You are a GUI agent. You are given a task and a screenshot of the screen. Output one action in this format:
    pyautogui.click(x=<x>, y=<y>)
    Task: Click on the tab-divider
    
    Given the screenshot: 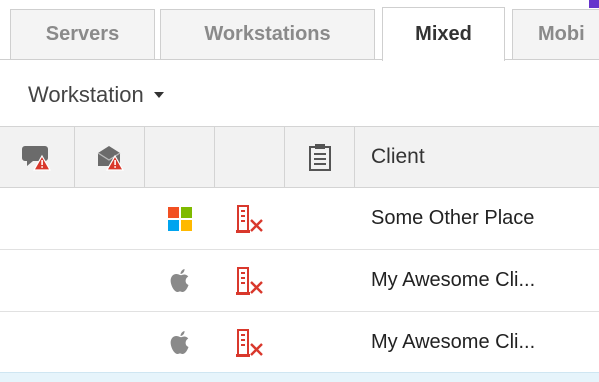 What is the action you would take?
    pyautogui.click(x=299, y=59)
    